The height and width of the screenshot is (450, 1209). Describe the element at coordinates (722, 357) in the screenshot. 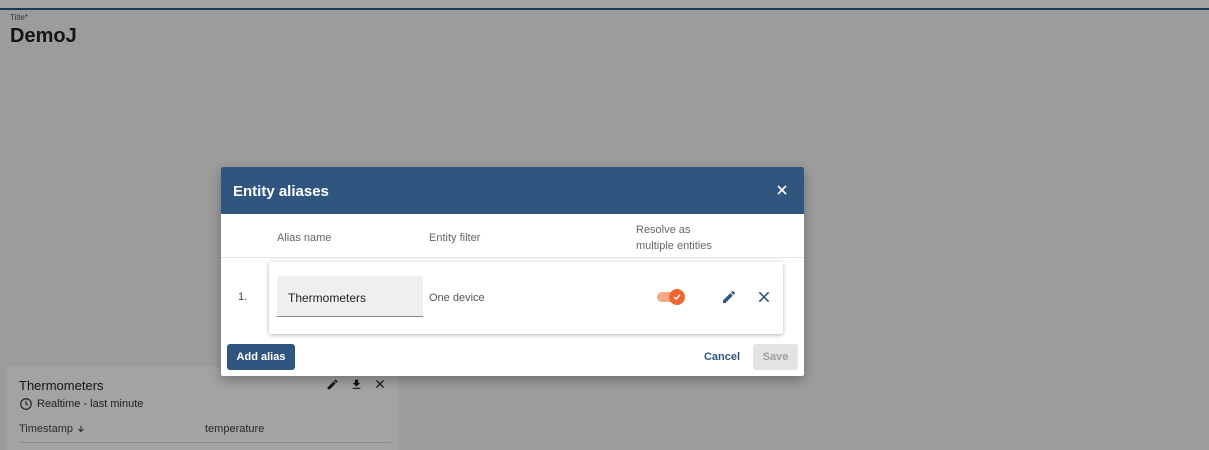

I see `cancel-button: Cancel` at that location.